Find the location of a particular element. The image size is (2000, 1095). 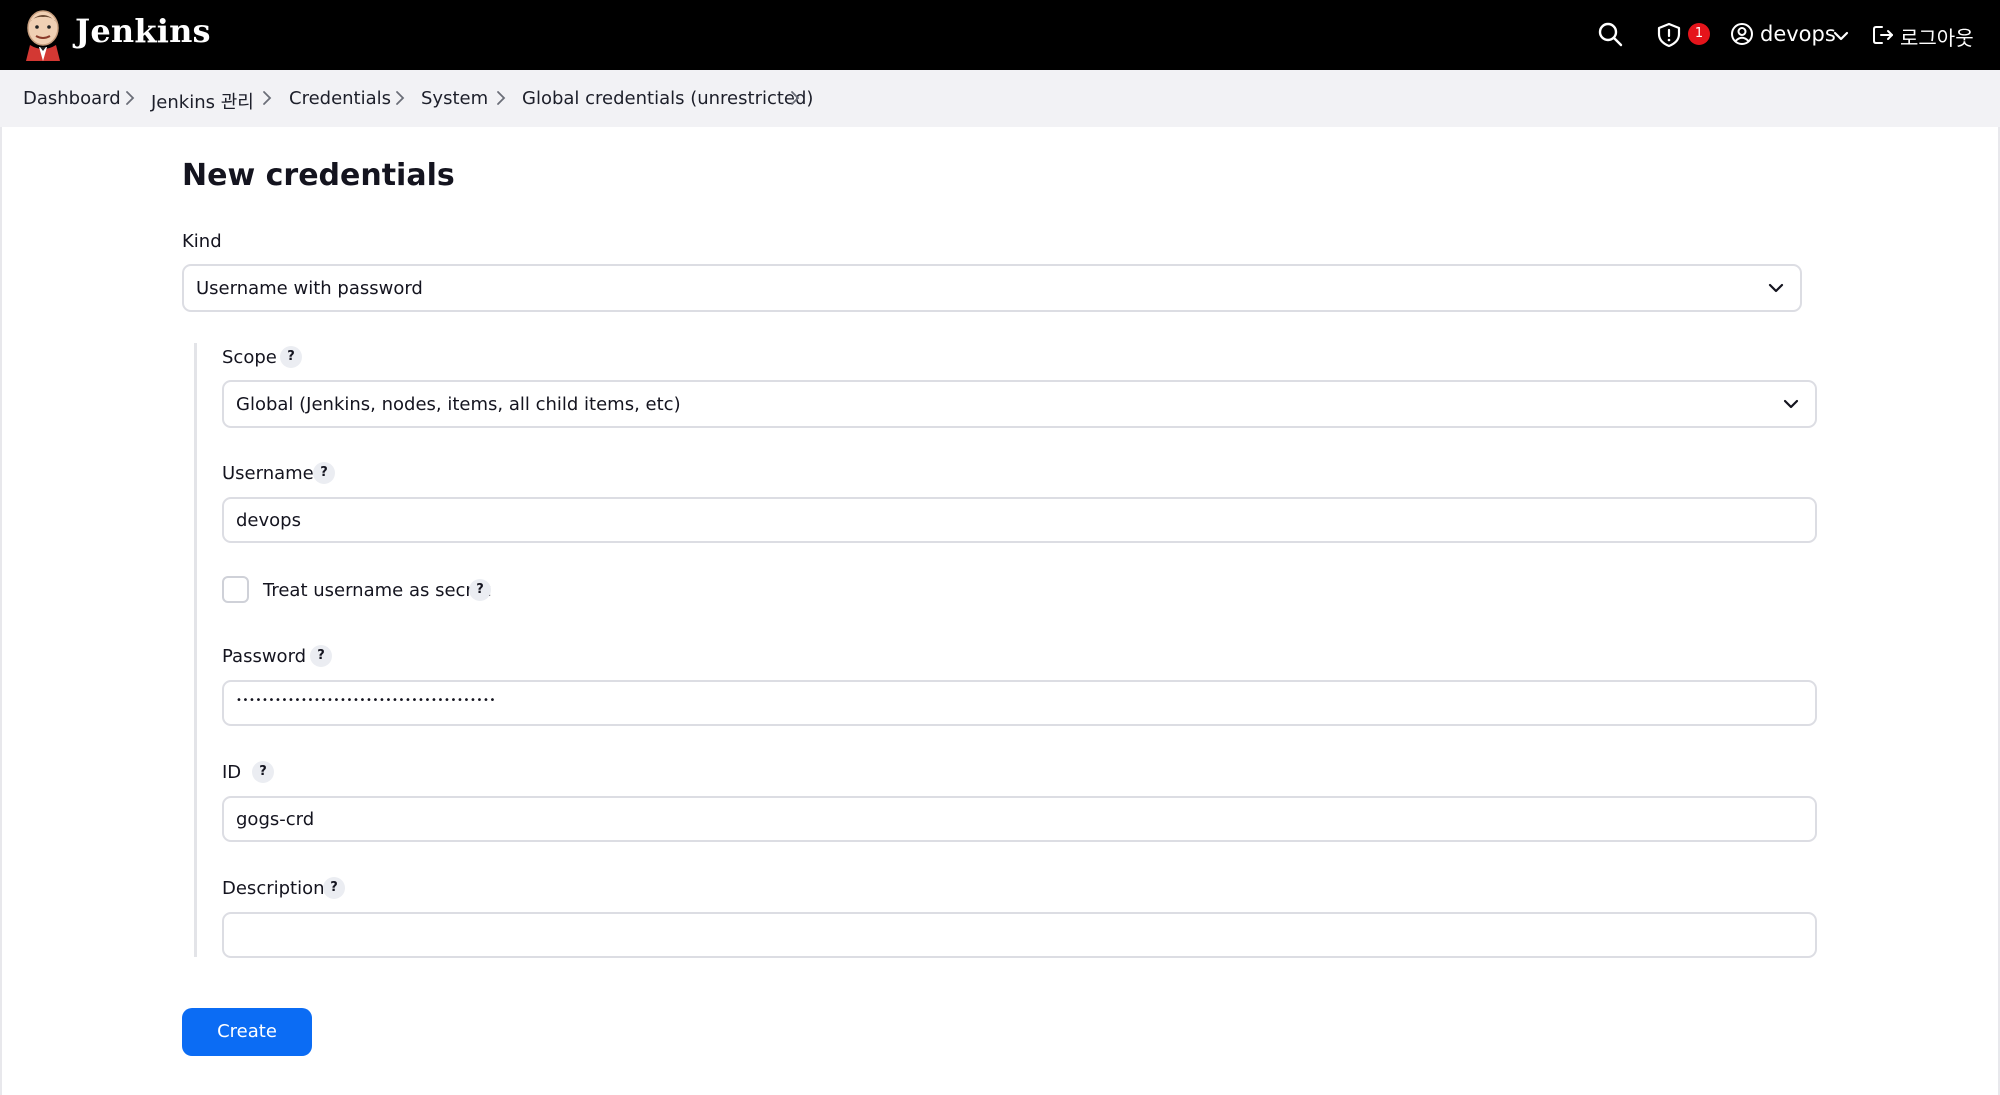

search-icon is located at coordinates (1610, 34).